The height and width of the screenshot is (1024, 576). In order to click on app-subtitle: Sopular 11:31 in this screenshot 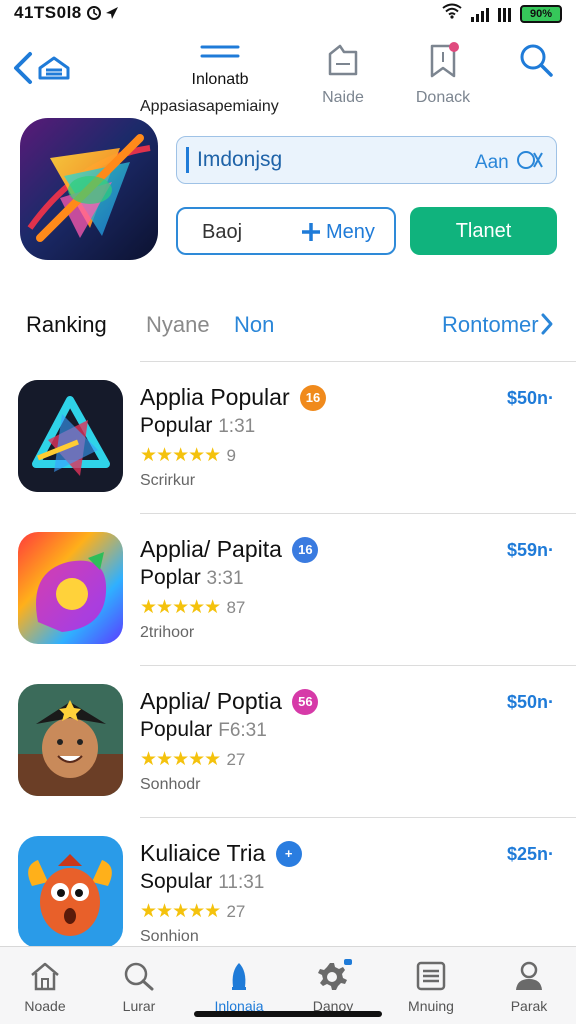, I will do `click(202, 882)`.